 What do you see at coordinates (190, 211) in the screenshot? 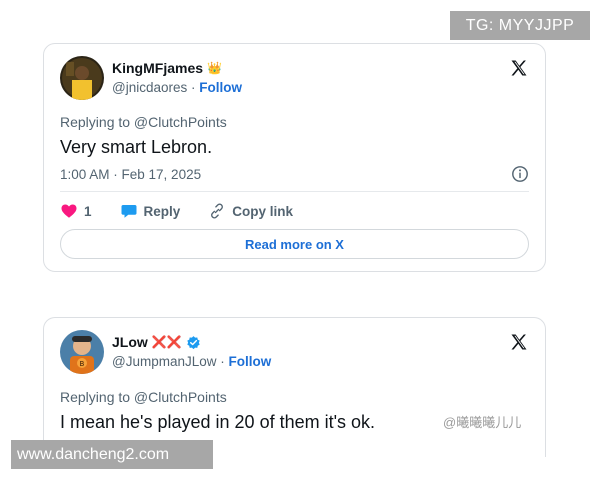
I see `action-bar: 1 Reply Copy link` at bounding box center [190, 211].